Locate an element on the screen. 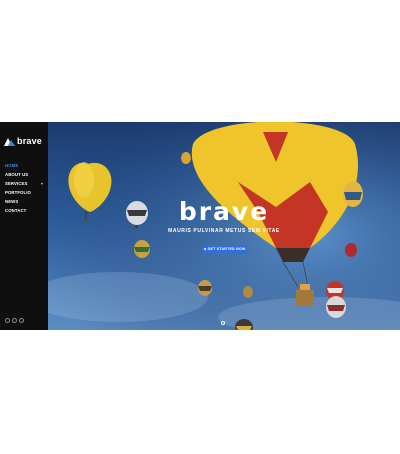 This screenshot has height=454, width=400. nav-item-portfolio: PORTFOLIO is located at coordinates (24, 192).